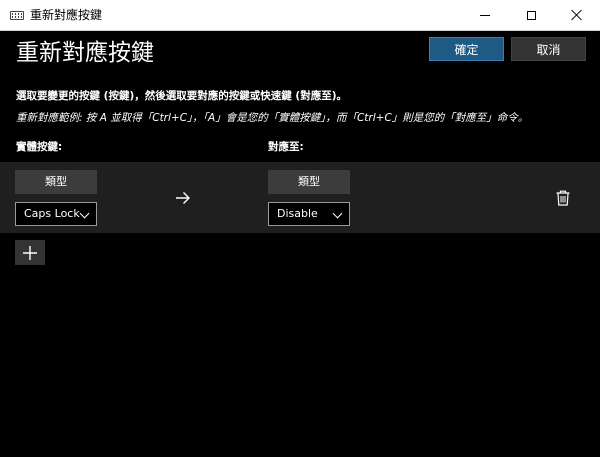 The image size is (600, 457). I want to click on maximize-button, so click(531, 15).